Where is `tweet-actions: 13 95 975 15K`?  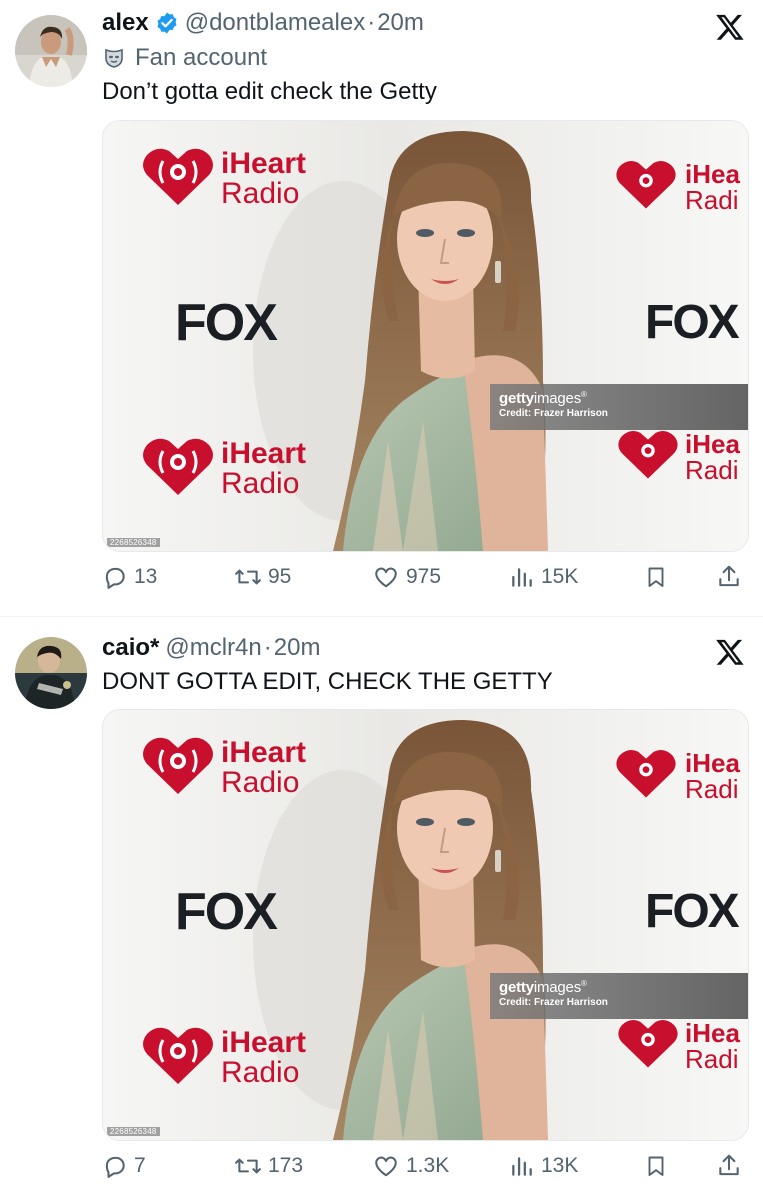
tweet-actions: 13 95 975 15K is located at coordinates (424, 579).